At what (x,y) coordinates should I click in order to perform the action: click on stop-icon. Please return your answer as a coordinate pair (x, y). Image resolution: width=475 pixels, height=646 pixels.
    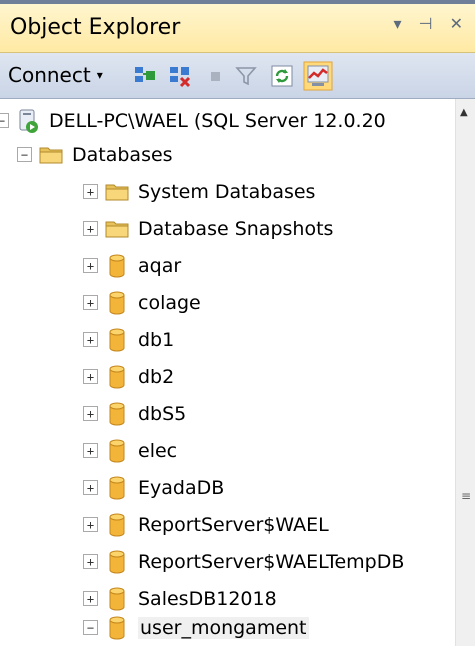
    Looking at the image, I should click on (215, 76).